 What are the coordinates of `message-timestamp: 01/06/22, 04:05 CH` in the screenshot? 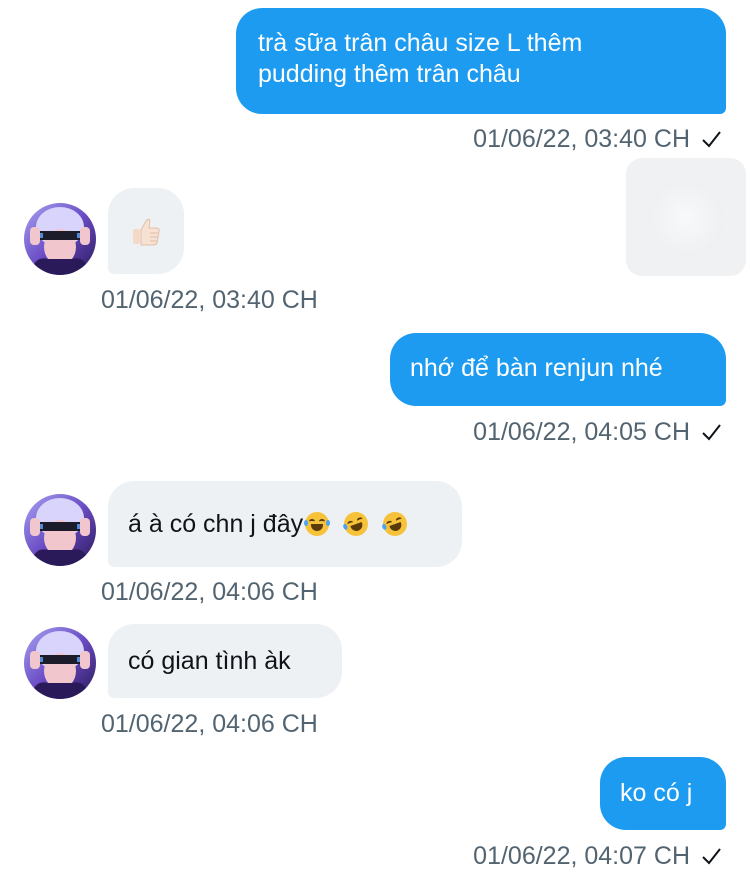 It's located at (581, 432).